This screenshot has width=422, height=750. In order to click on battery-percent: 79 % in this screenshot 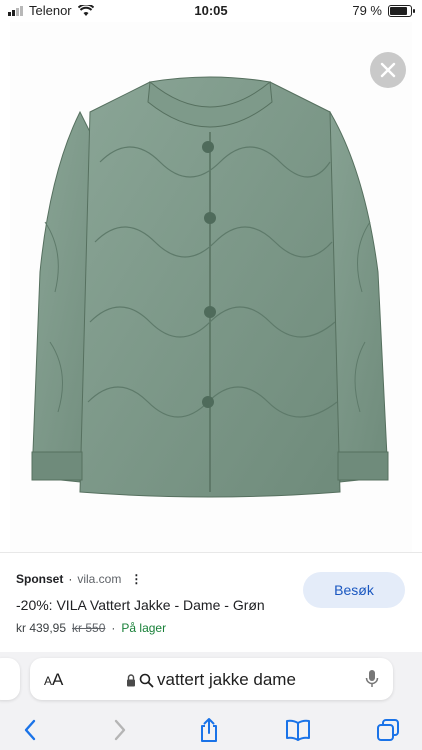, I will do `click(367, 10)`.